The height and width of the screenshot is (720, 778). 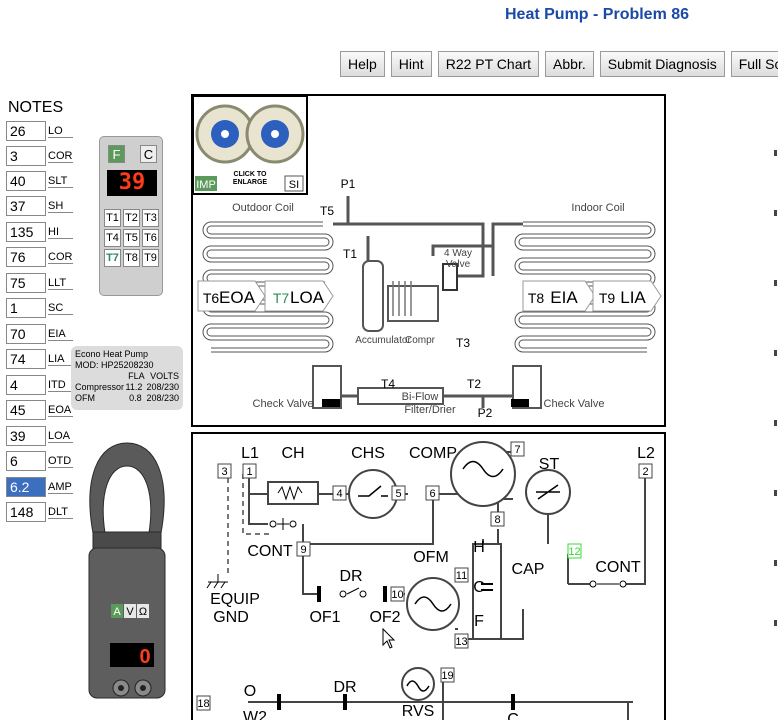 What do you see at coordinates (26, 283) in the screenshot?
I see `note-value: 75` at bounding box center [26, 283].